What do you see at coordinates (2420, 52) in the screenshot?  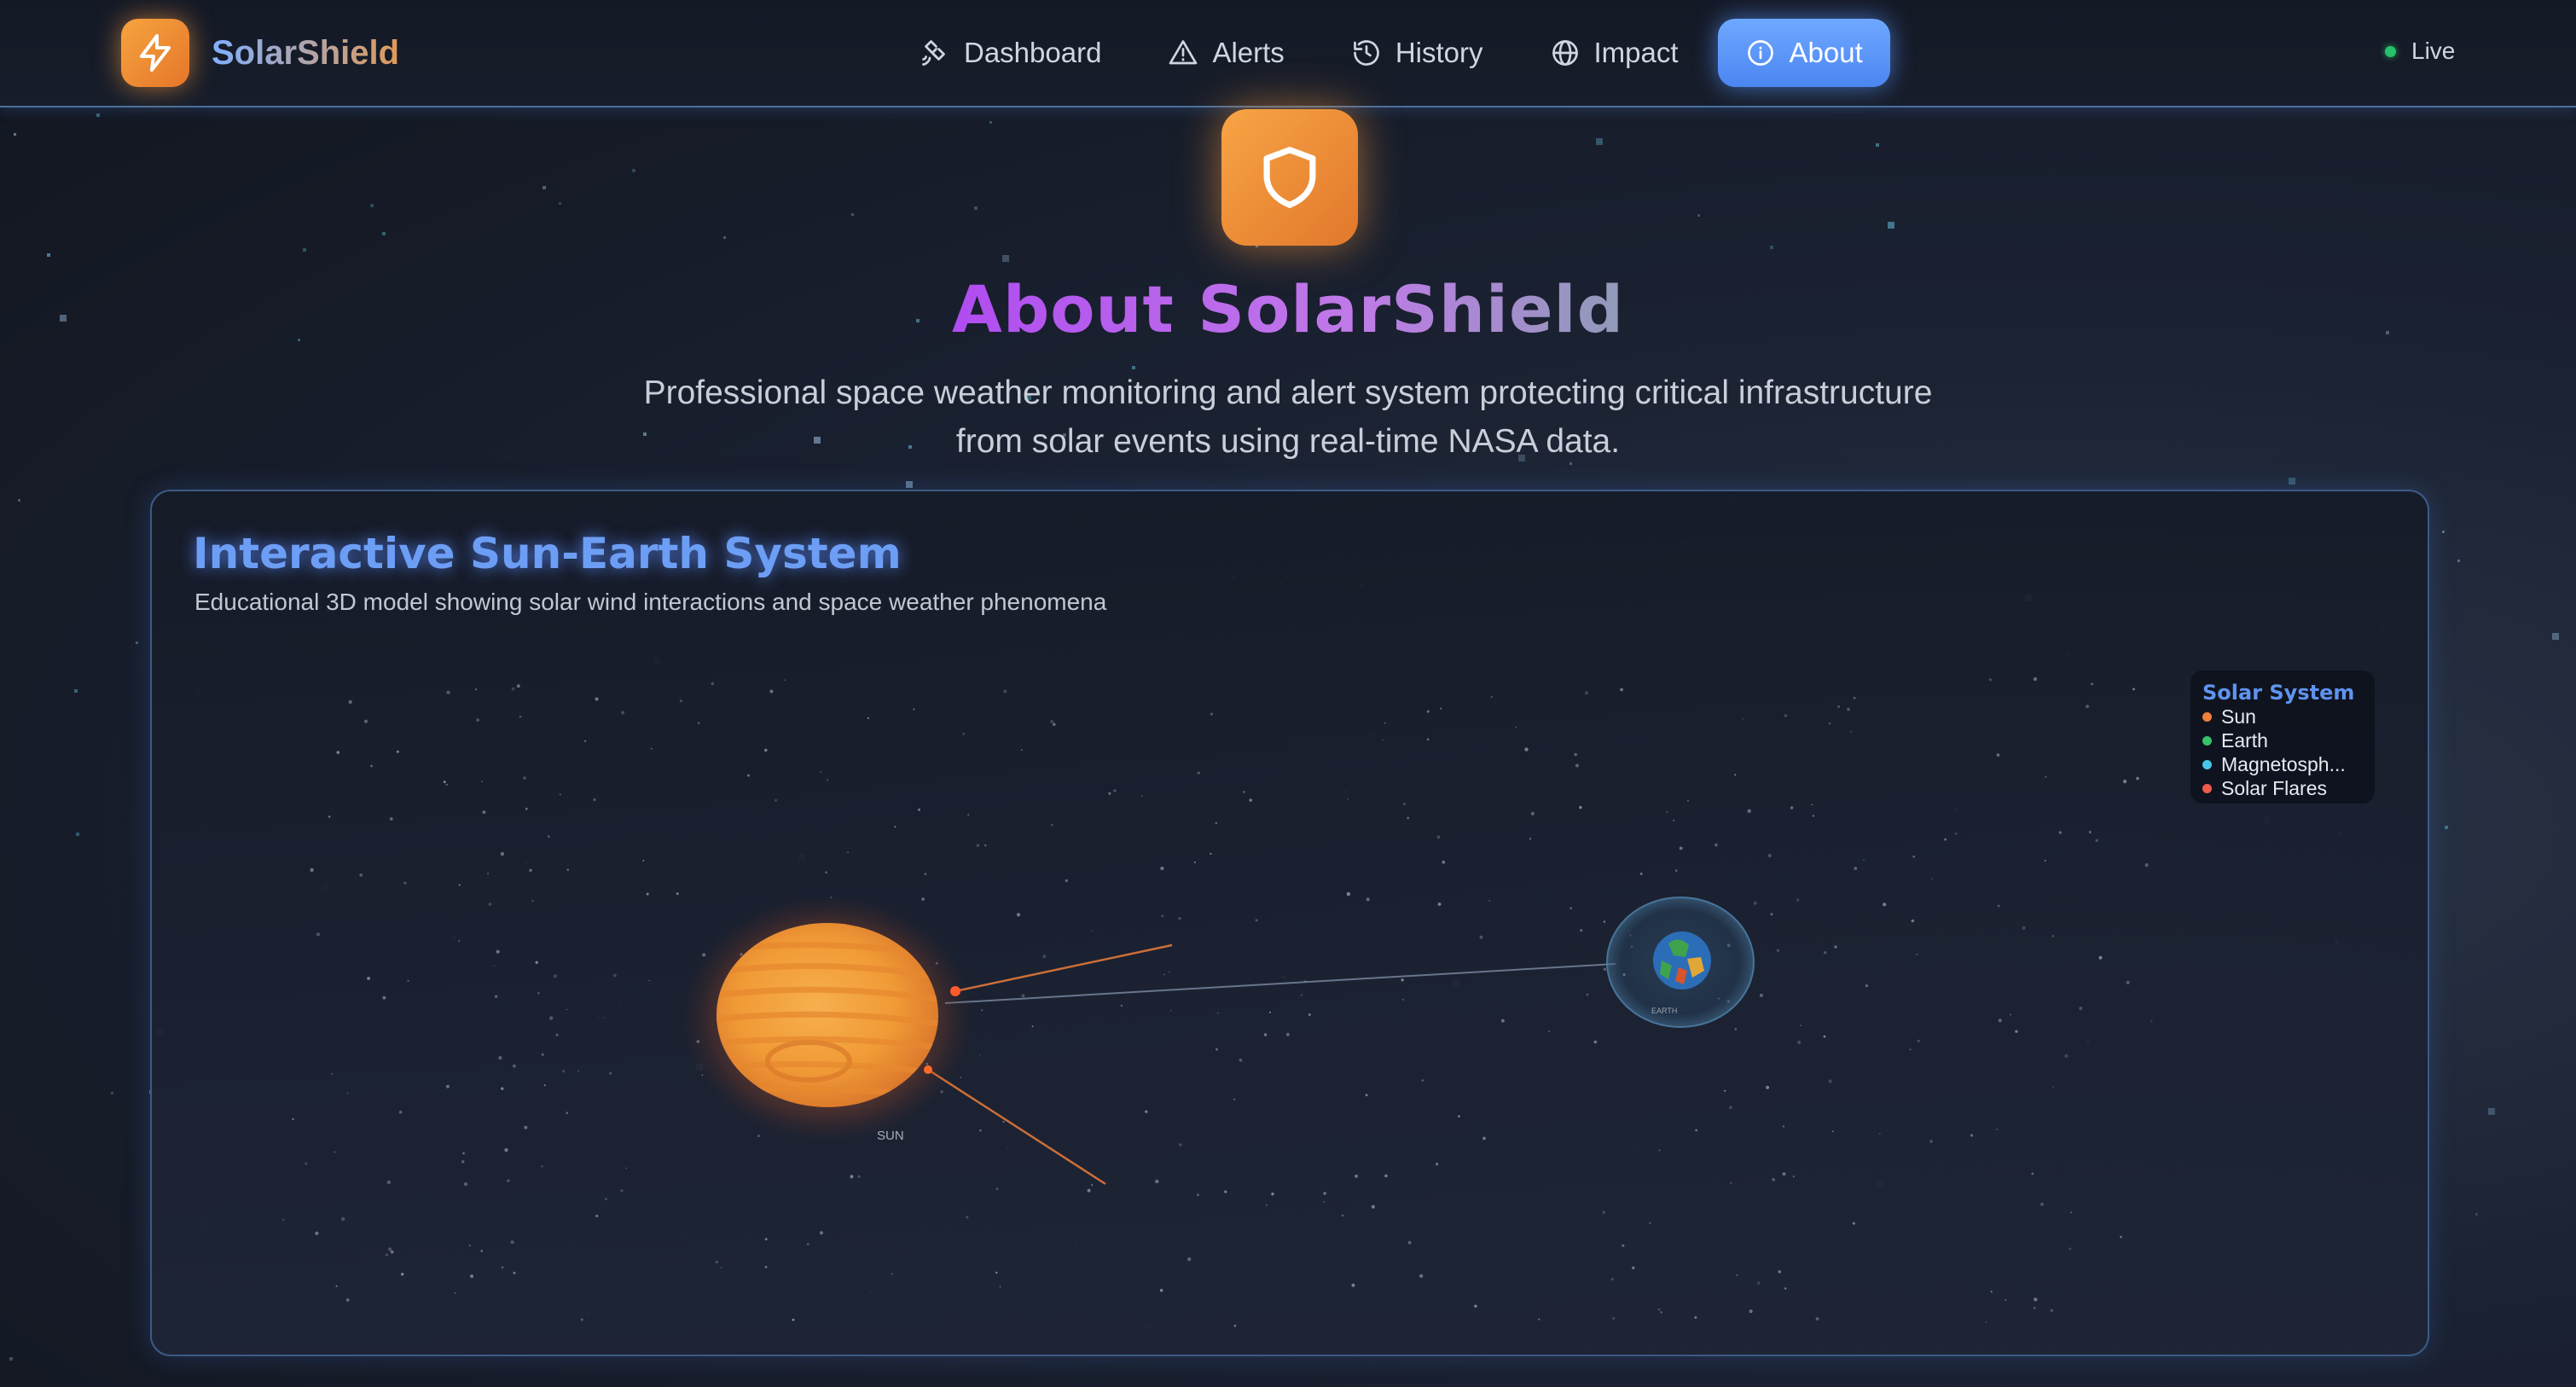 I see `live-status: Live` at bounding box center [2420, 52].